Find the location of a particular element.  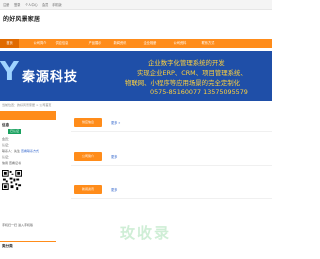

sidebar-title: 信息 is located at coordinates (6, 125).